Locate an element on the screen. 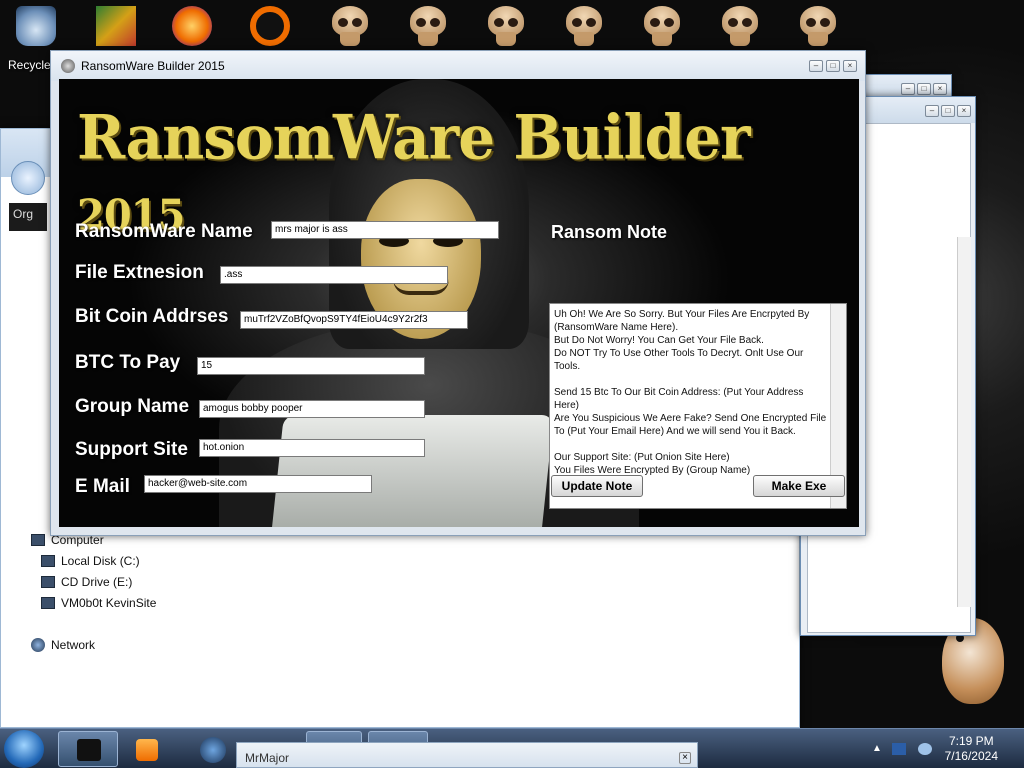 Image resolution: width=1024 pixels, height=768 pixels. media-player-icon is located at coordinates (147, 750).